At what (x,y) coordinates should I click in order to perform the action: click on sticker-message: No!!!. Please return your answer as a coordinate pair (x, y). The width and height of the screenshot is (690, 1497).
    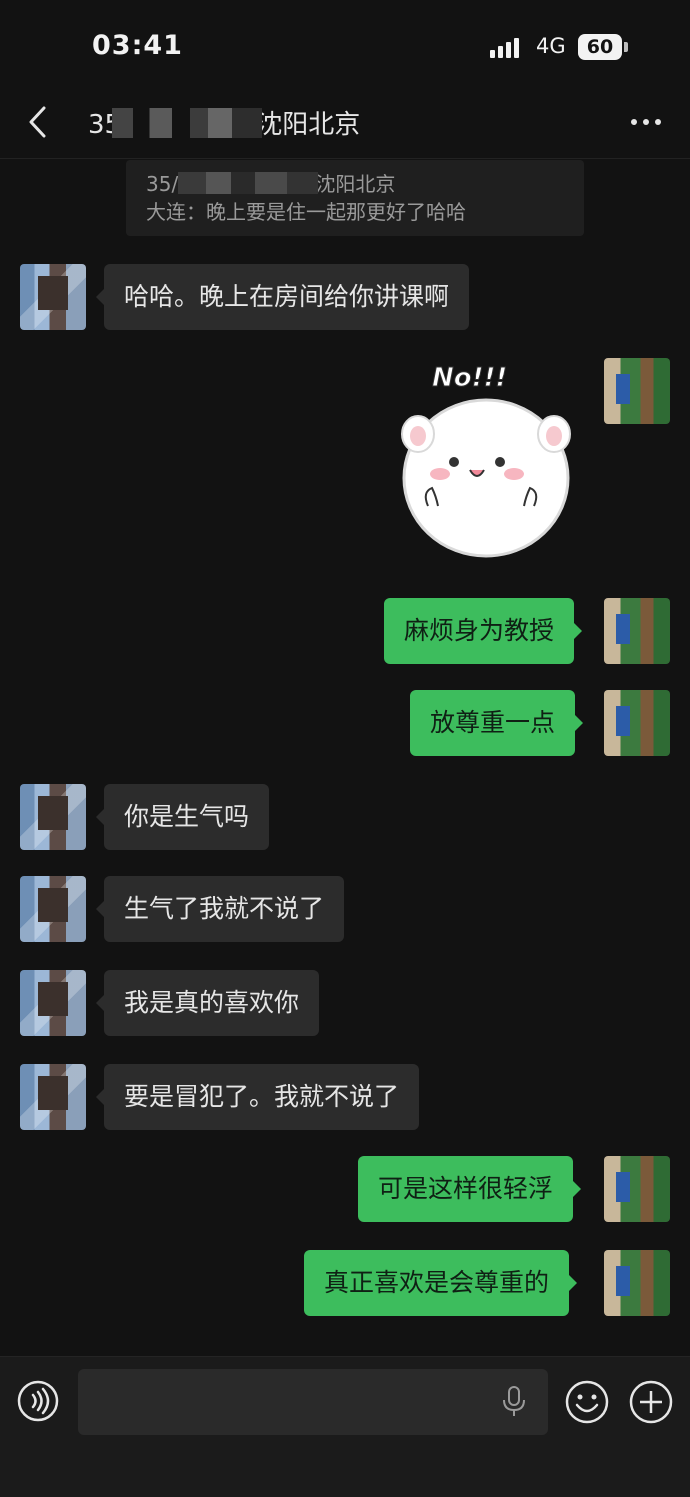
    Looking at the image, I should click on (486, 462).